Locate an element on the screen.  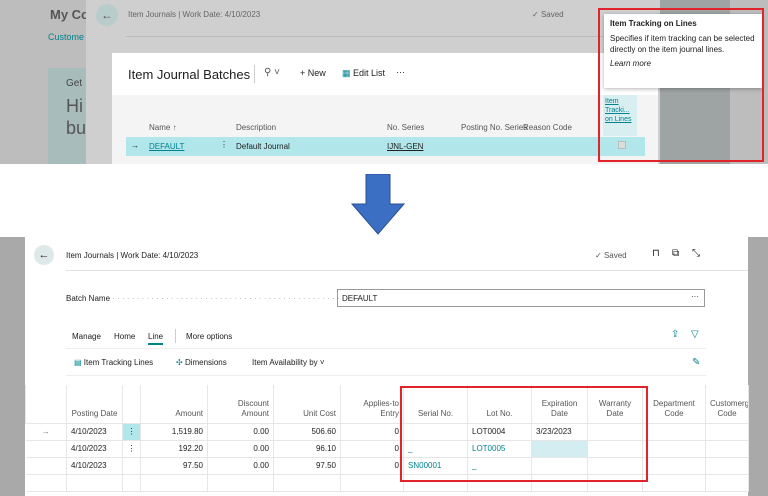
batch-no-series: IJNL-GEN is located at coordinates (405, 146).